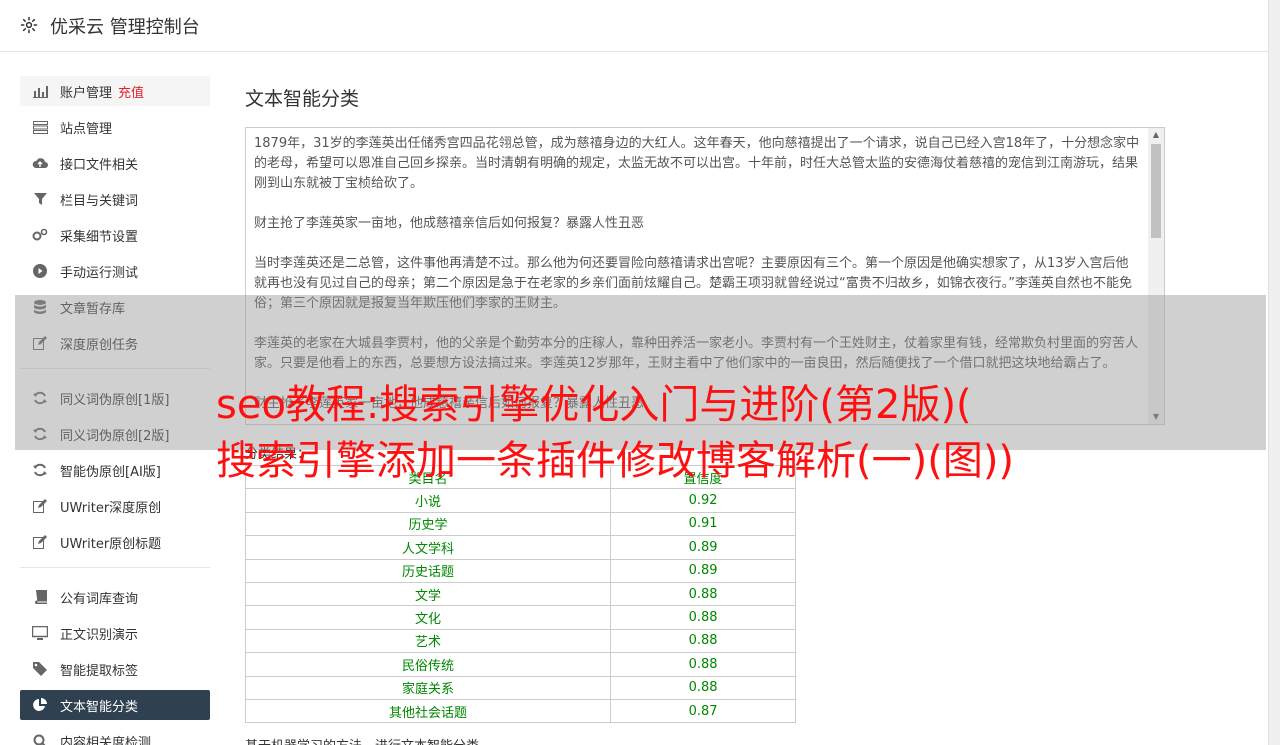 This screenshot has height=745, width=1280. I want to click on sidebar-item-label: UWriter深度原创, so click(111, 508).